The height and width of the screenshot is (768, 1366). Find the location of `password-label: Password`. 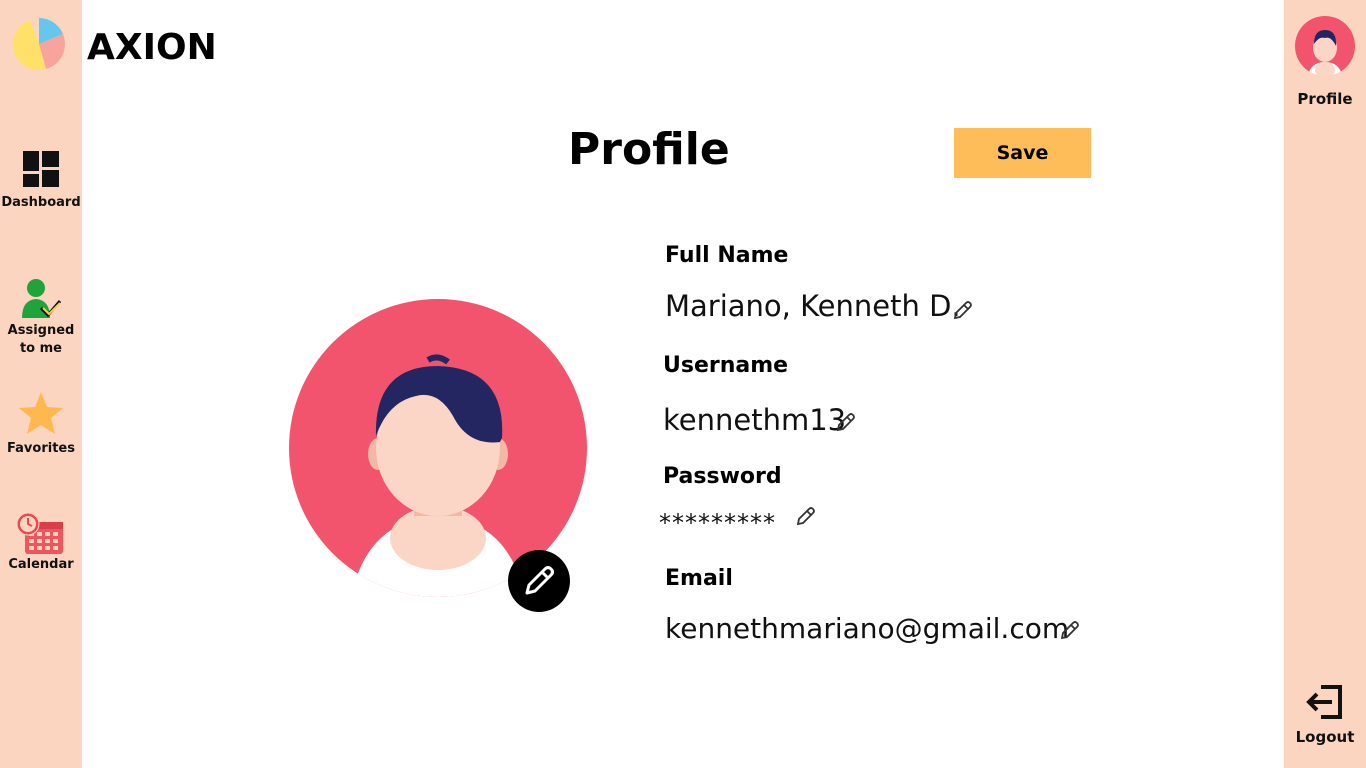

password-label: Password is located at coordinates (722, 476).